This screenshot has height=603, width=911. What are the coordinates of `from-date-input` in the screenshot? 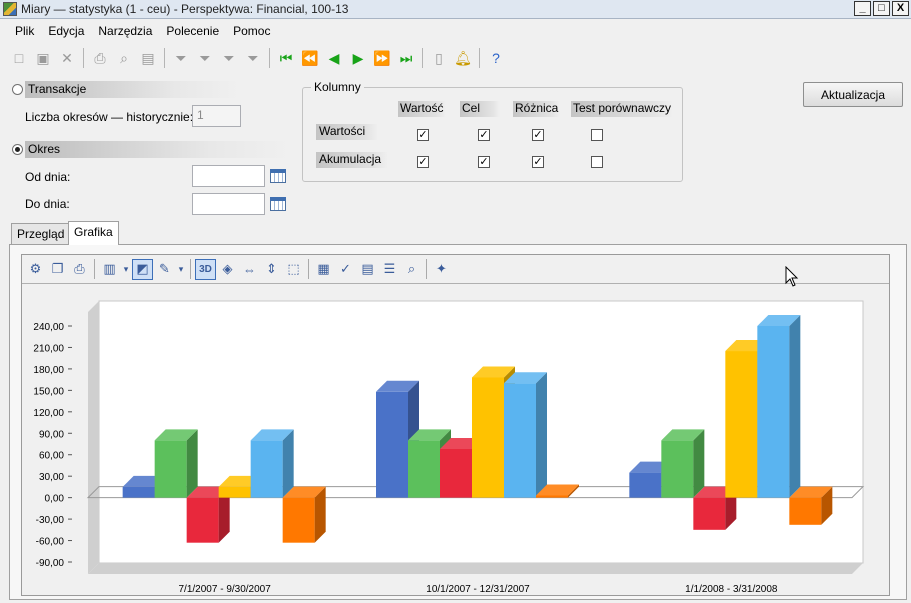 It's located at (228, 176).